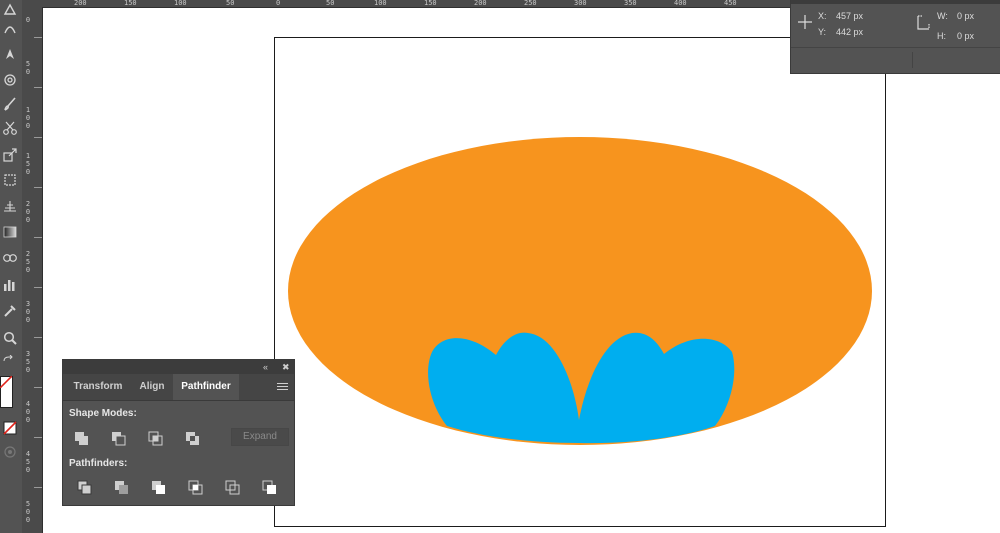  What do you see at coordinates (103, 413) in the screenshot?
I see `shape-modes-label: Shape Modes:` at bounding box center [103, 413].